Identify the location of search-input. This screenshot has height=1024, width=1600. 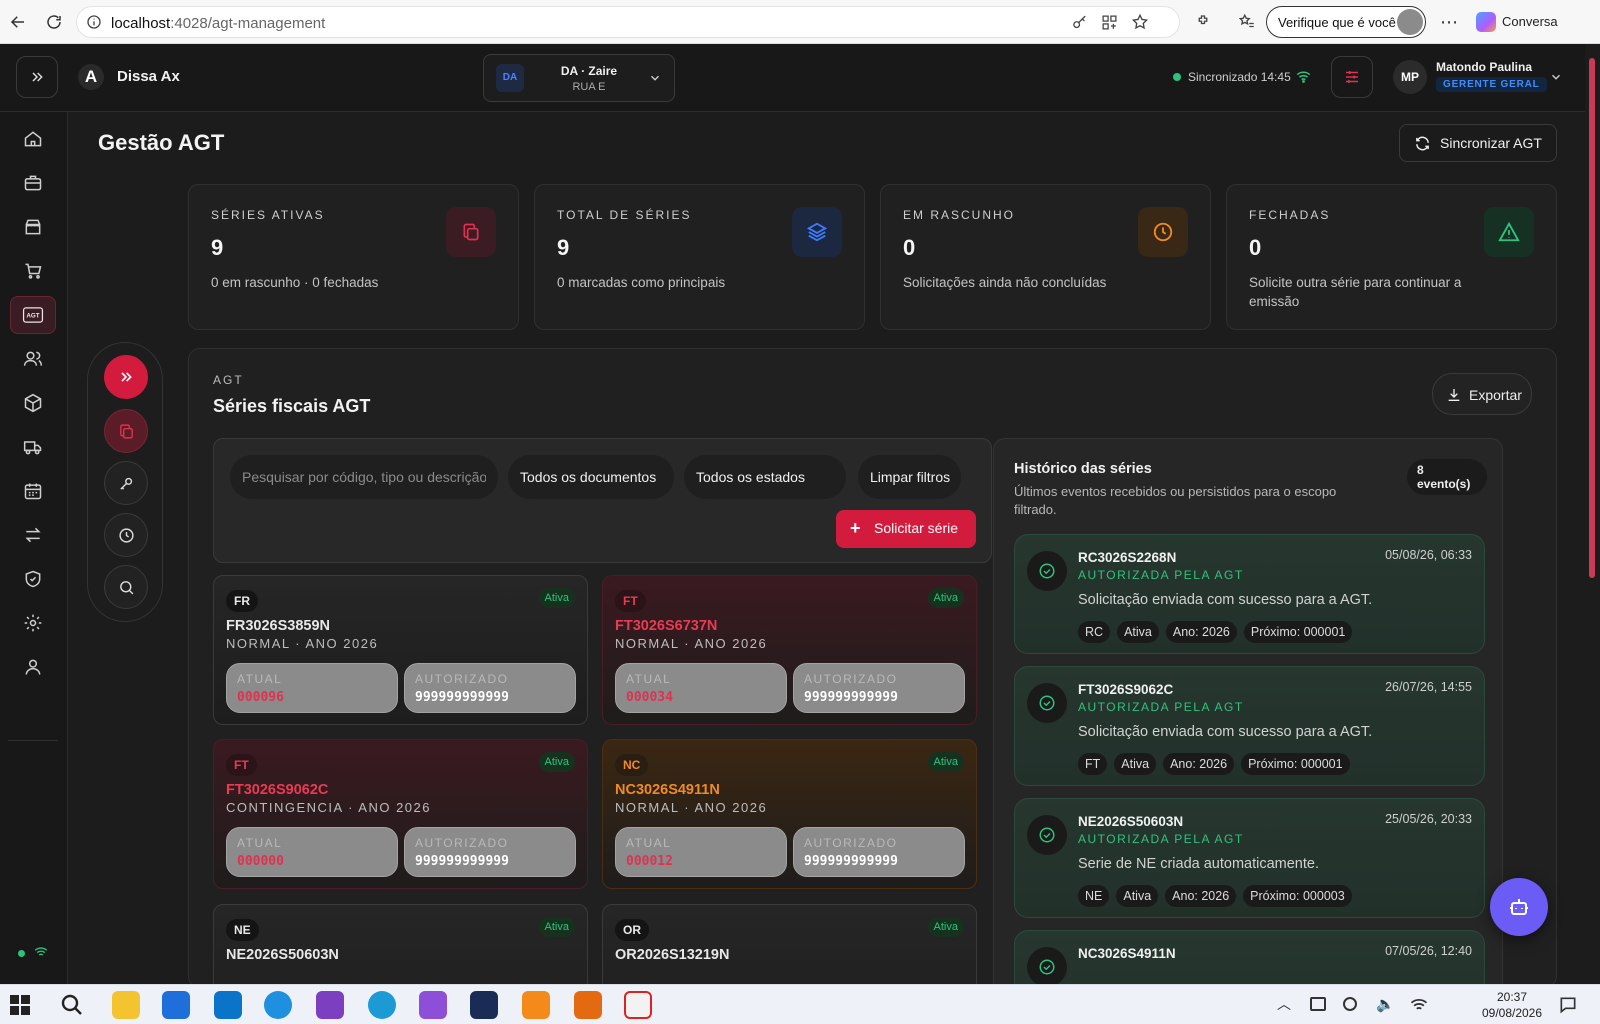
(364, 477).